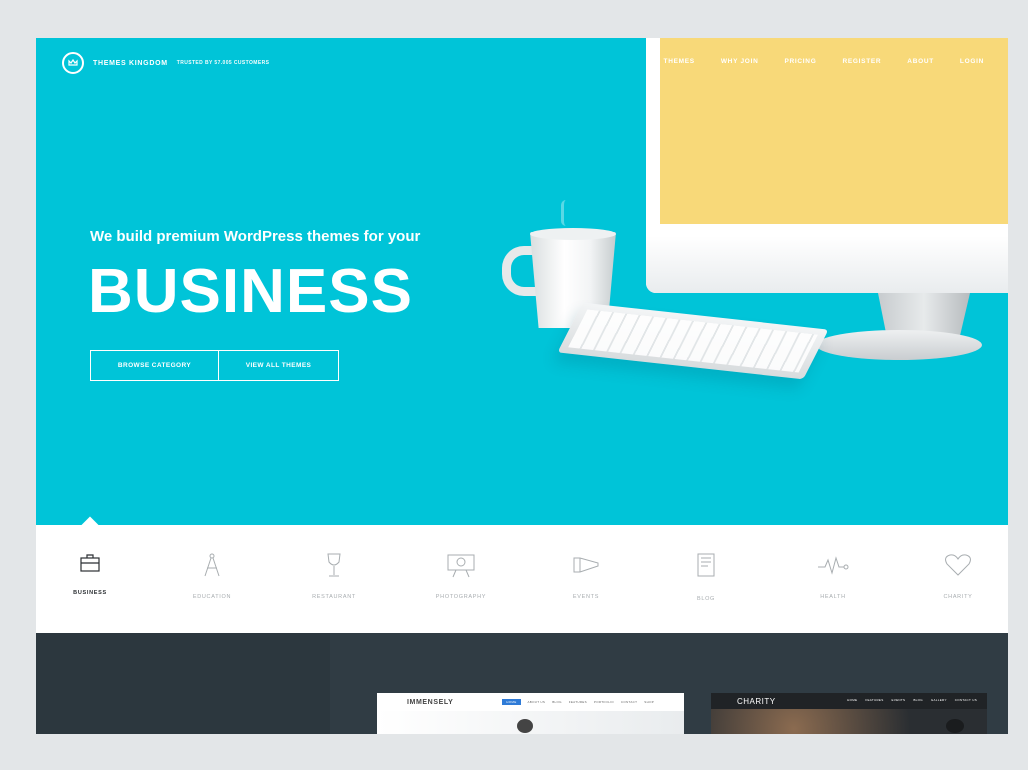 The width and height of the screenshot is (1028, 770). Describe the element at coordinates (972, 61) in the screenshot. I see `nav-login: LOGIN` at that location.